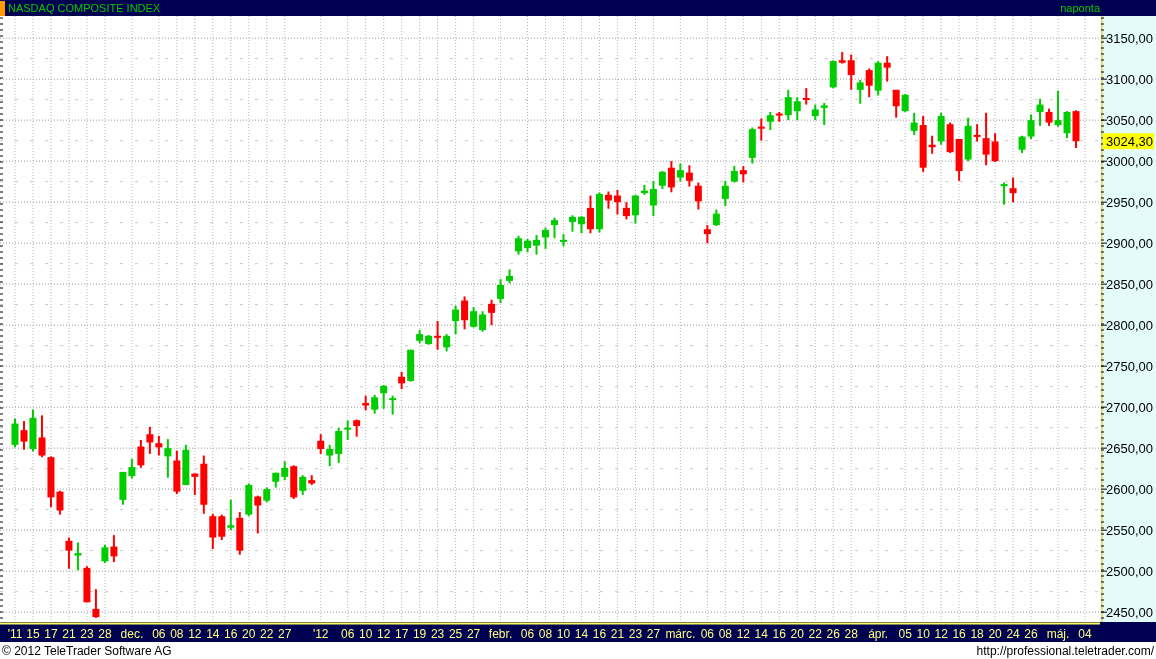  Describe the element at coordinates (905, 634) in the screenshot. I see `x-tick-label: 05` at that location.